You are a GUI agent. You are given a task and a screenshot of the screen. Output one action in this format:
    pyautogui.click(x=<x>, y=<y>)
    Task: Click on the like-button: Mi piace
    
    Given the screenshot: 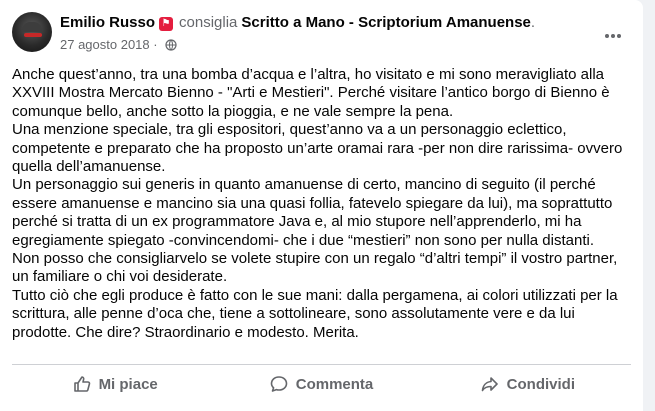 What is the action you would take?
    pyautogui.click(x=115, y=384)
    